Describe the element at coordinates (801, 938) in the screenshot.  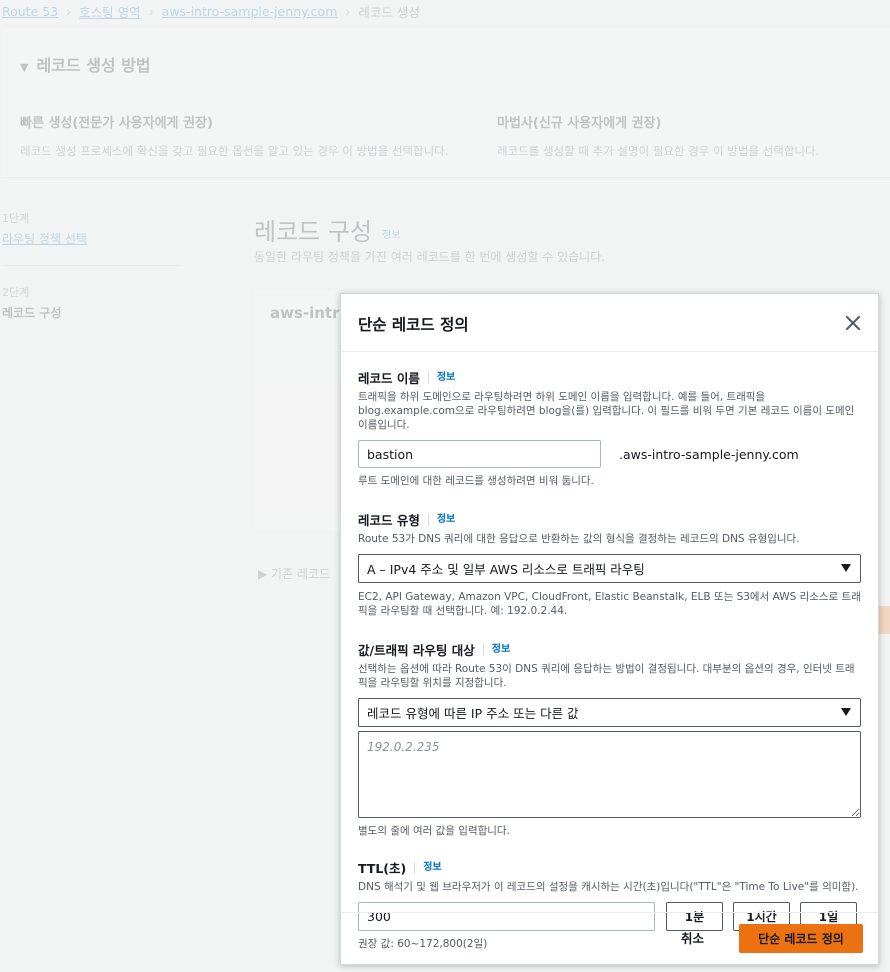
I see `define-simple-record-button: 단순 레코드 정의` at that location.